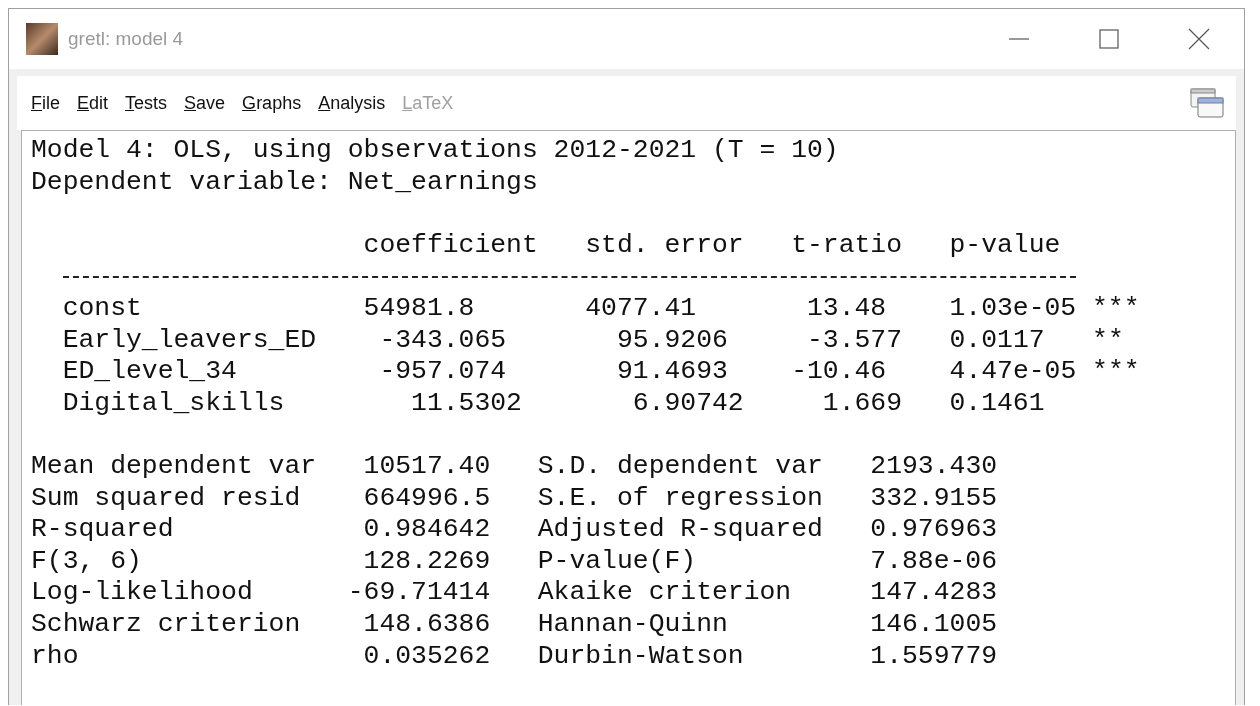  Describe the element at coordinates (846, 308) in the screenshot. I see `table-cell: 13.48` at that location.